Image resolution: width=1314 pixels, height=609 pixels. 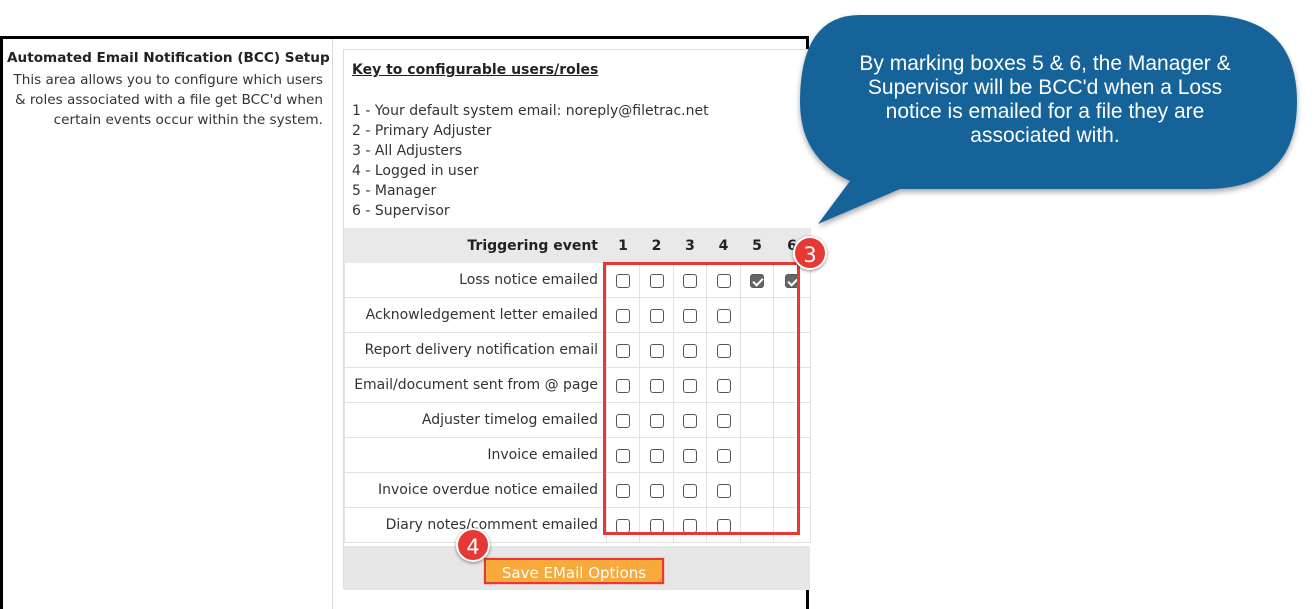 What do you see at coordinates (792, 281) in the screenshot?
I see `role-6-checkbox` at bounding box center [792, 281].